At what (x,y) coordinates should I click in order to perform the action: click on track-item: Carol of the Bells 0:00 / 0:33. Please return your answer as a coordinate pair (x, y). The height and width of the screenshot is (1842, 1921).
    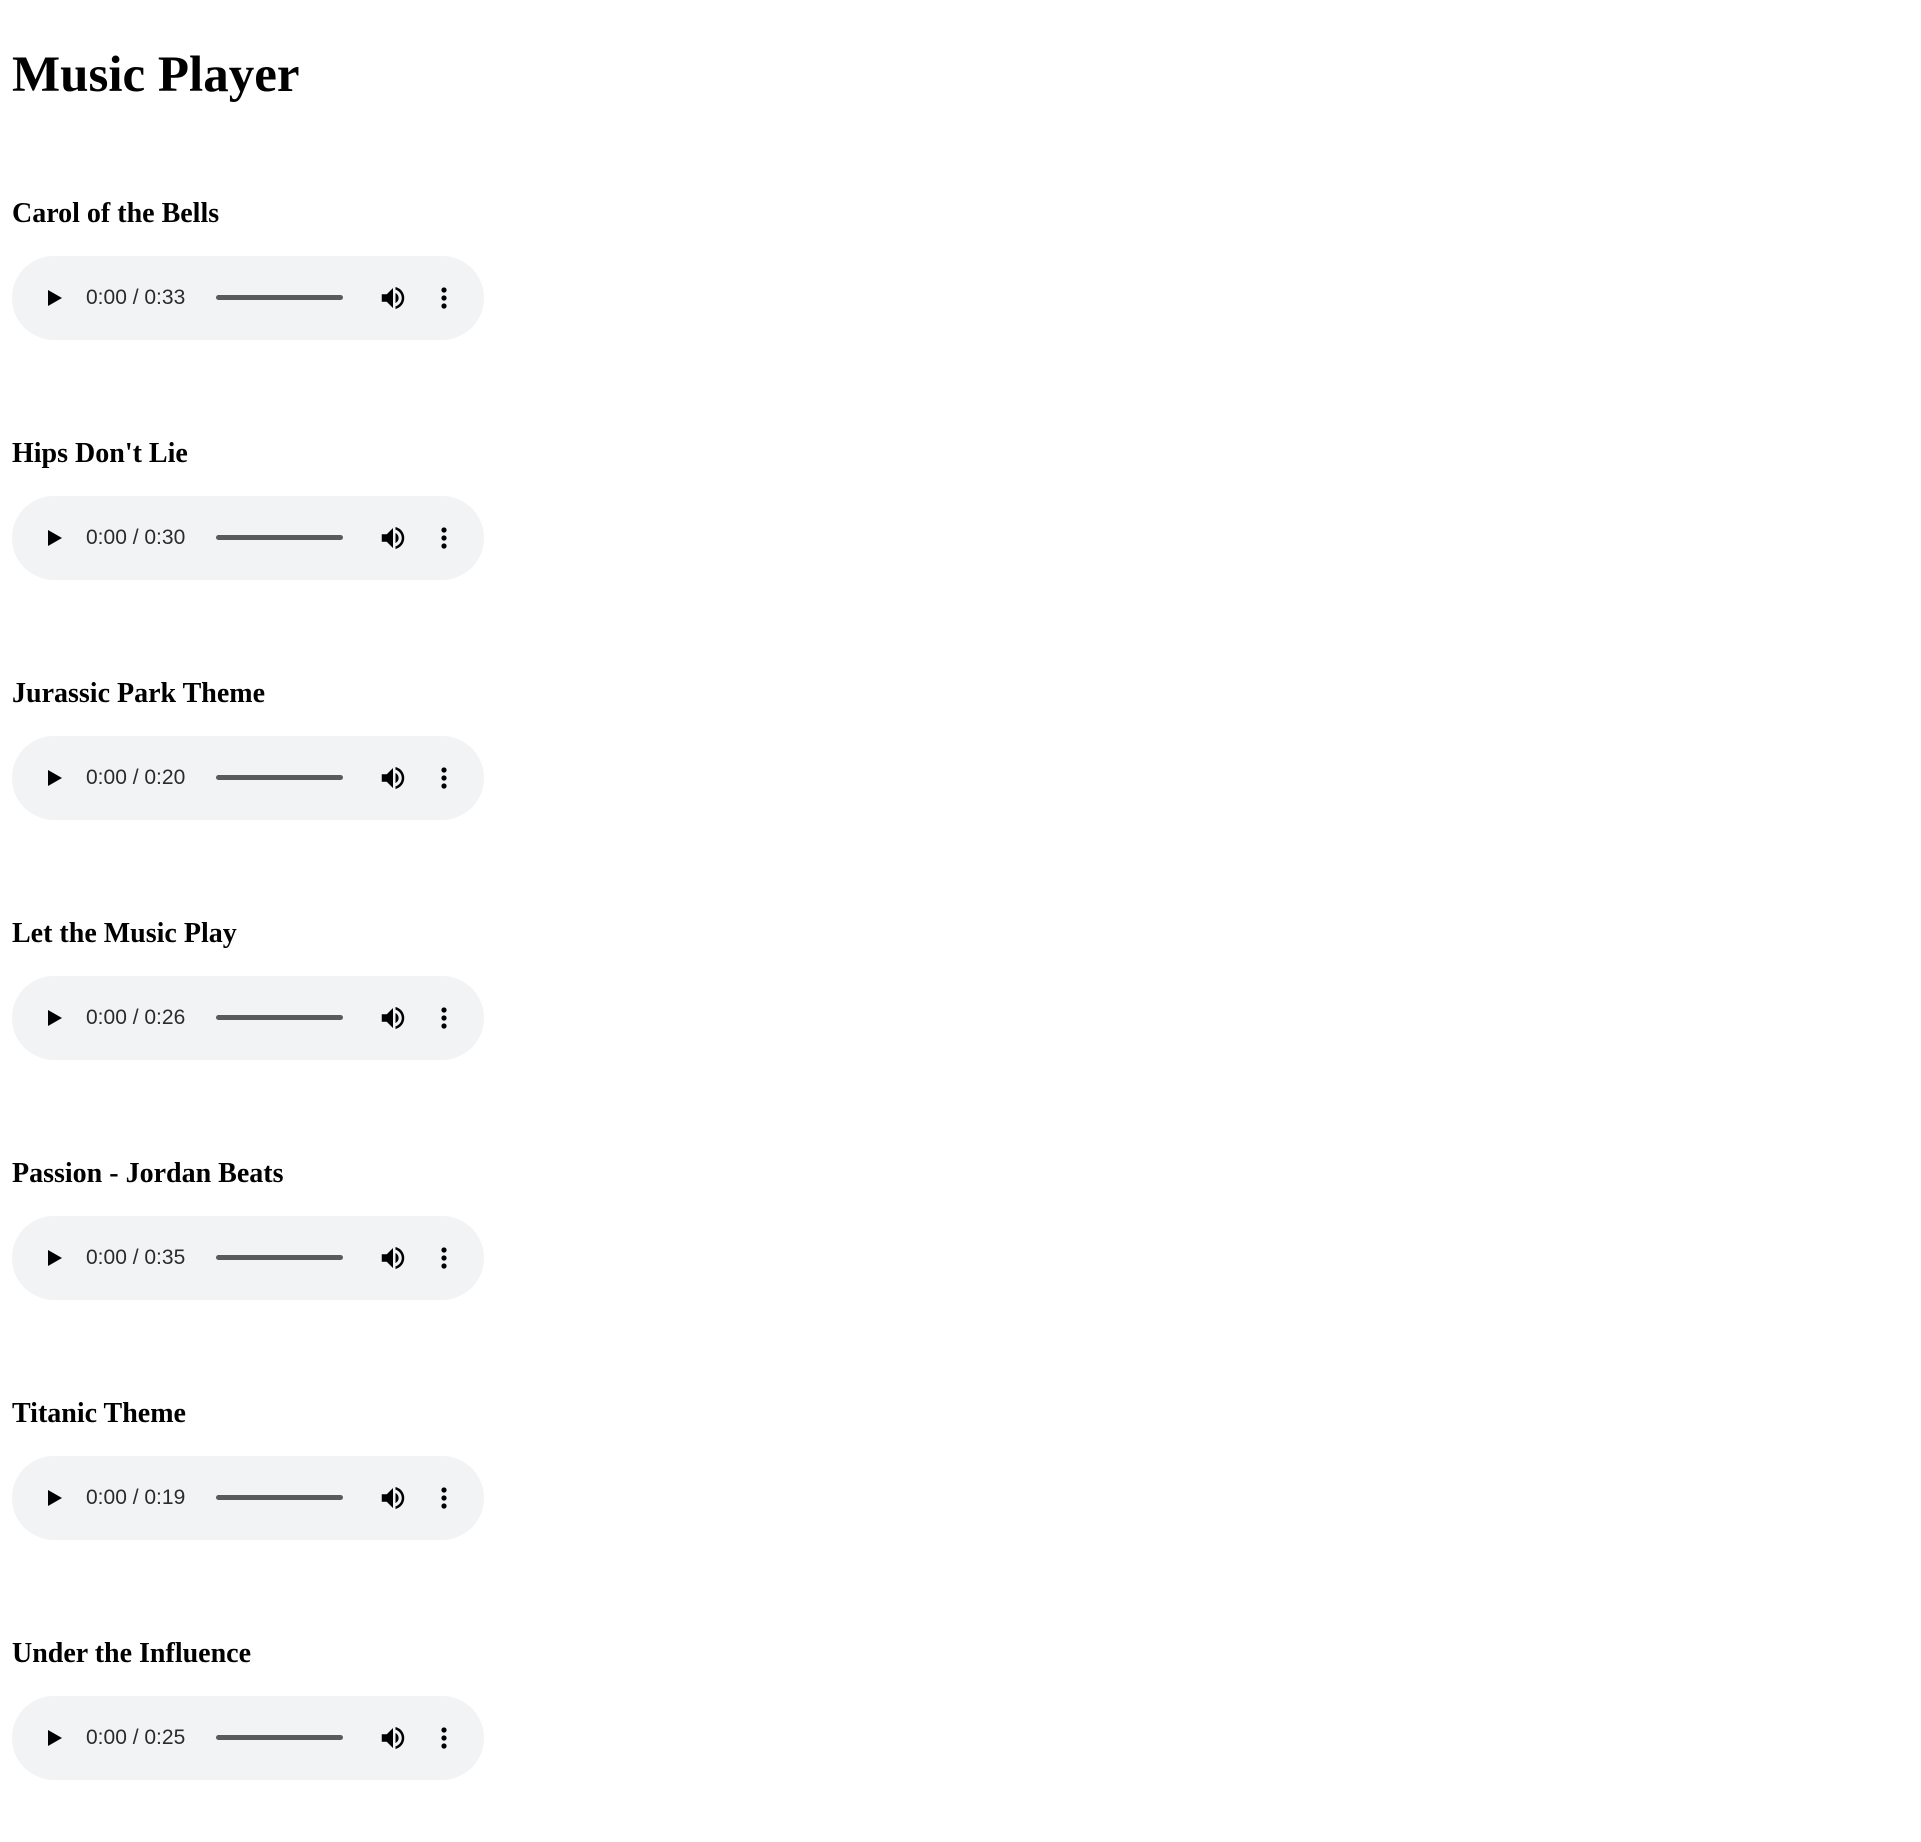
    Looking at the image, I should click on (252, 296).